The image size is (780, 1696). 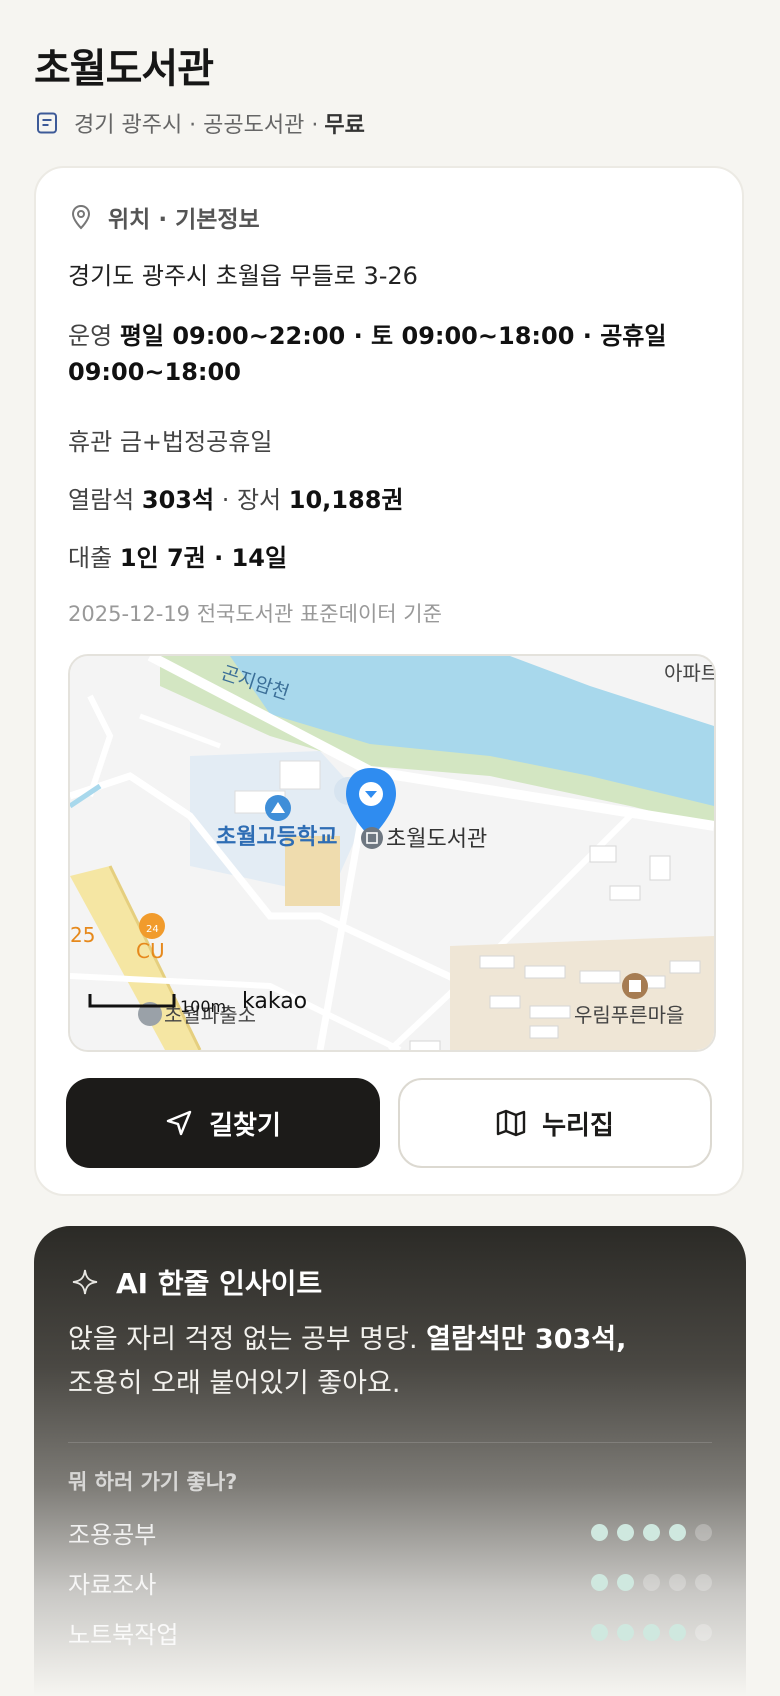 I want to click on navigation-arrow-icon, so click(x=179, y=1123).